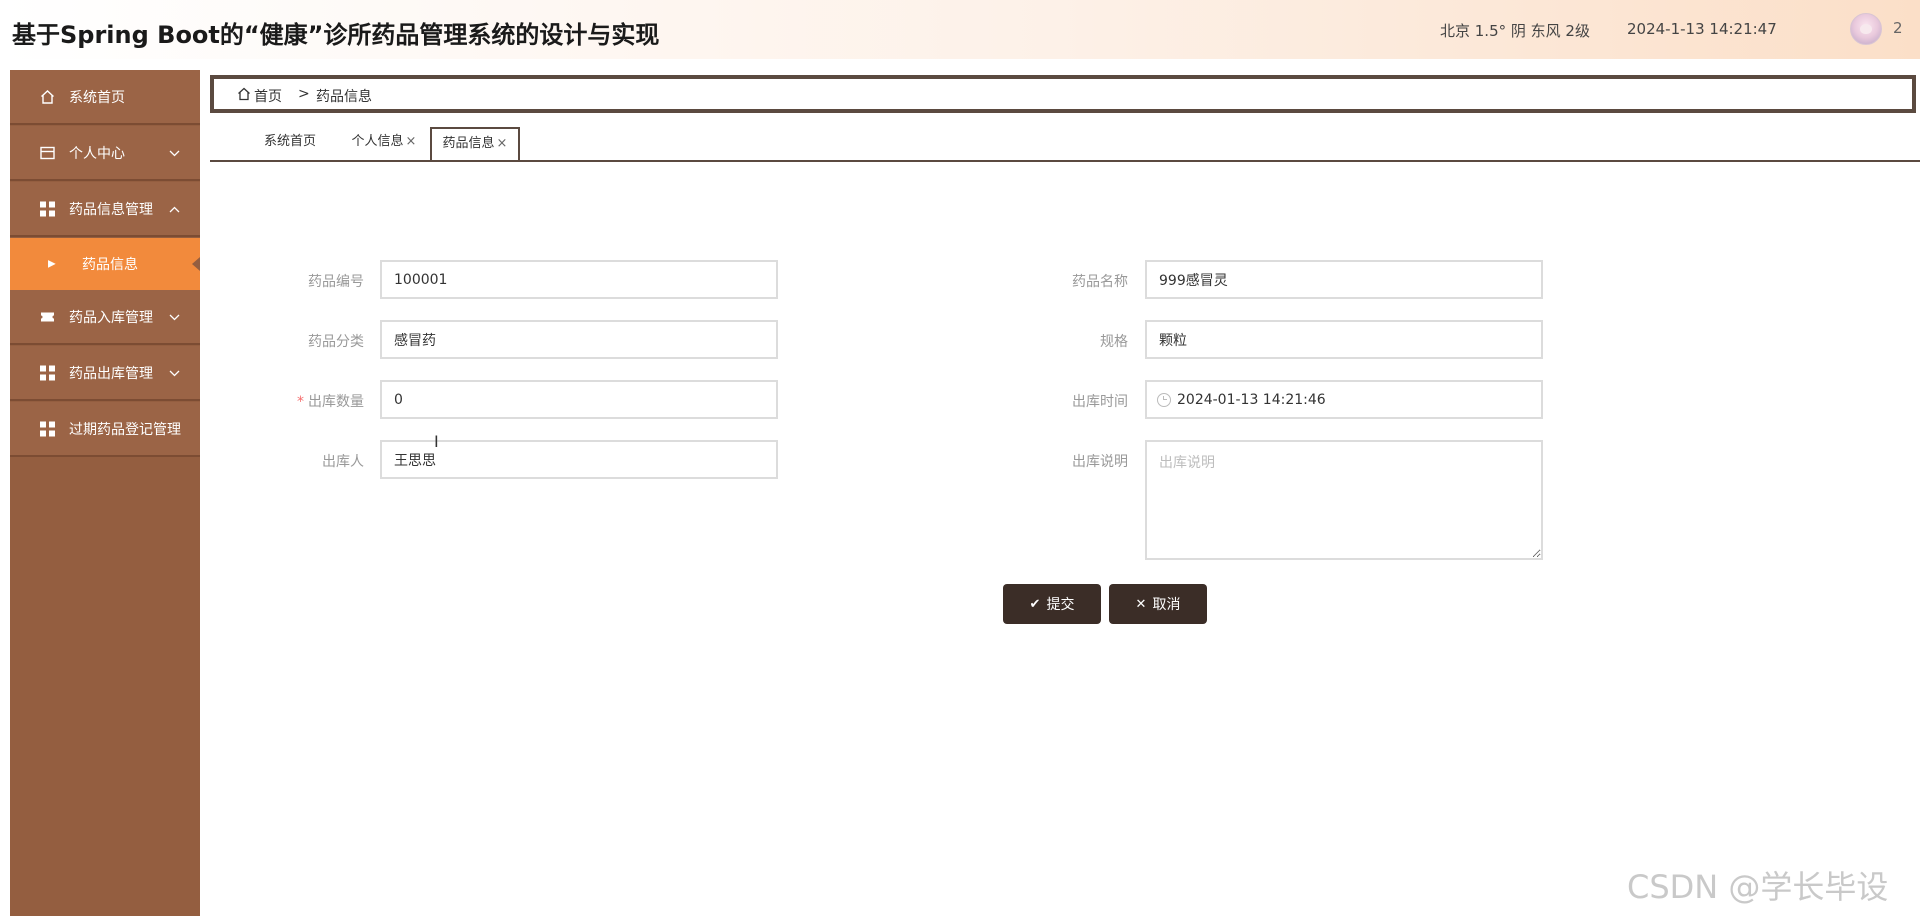 The width and height of the screenshot is (1920, 916). What do you see at coordinates (110, 265) in the screenshot?
I see `sidebar-subitem-label: 药品信息` at bounding box center [110, 265].